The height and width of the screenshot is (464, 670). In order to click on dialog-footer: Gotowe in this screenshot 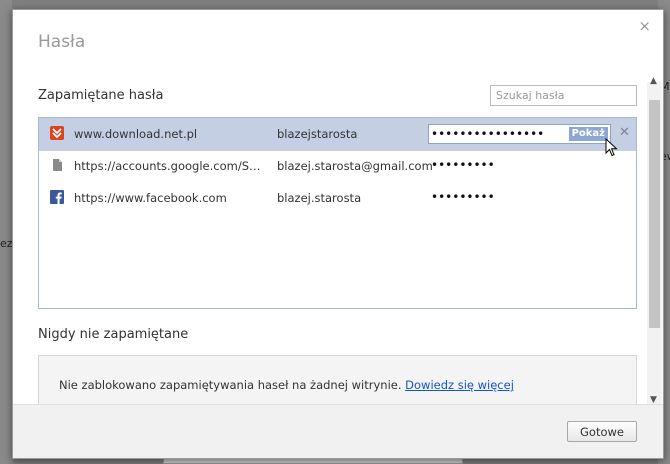, I will do `click(338, 431)`.